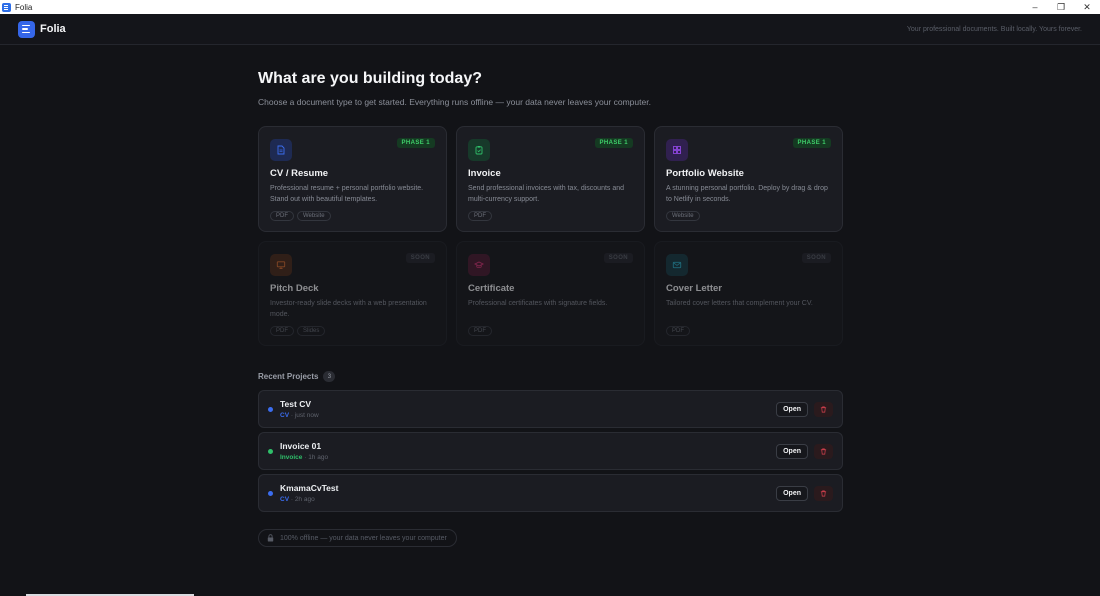 The width and height of the screenshot is (1100, 596). What do you see at coordinates (53, 29) in the screenshot?
I see `app-name: Folia` at bounding box center [53, 29].